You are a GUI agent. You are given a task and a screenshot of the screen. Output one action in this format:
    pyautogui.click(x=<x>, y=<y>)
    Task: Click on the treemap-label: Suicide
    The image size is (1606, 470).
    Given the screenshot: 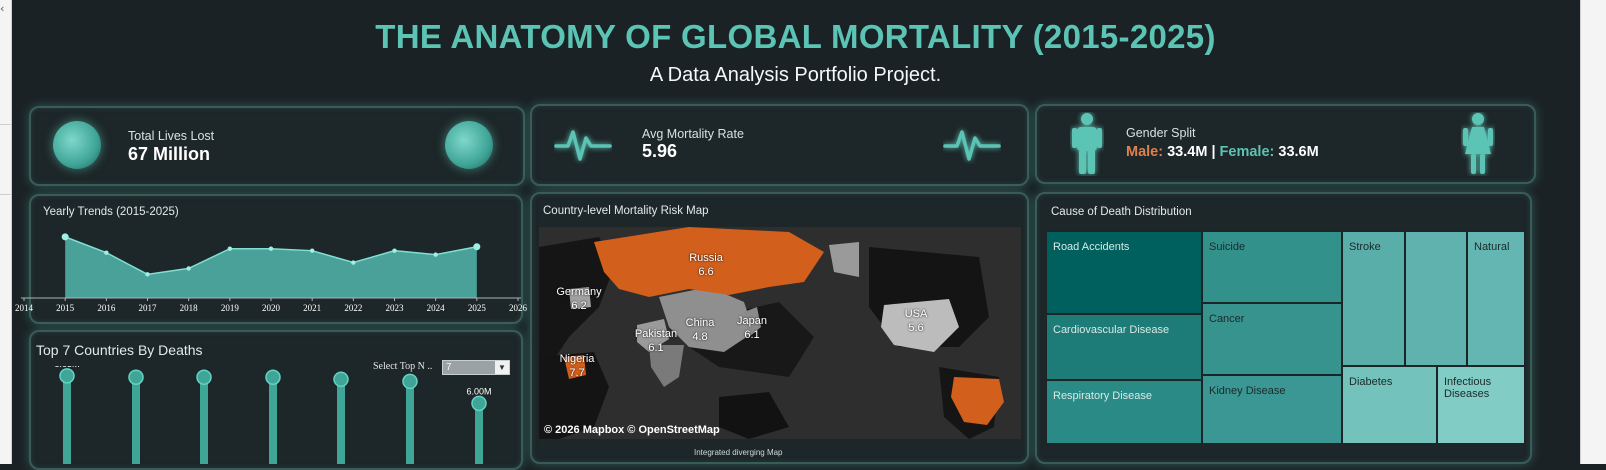 What is the action you would take?
    pyautogui.click(x=1227, y=247)
    